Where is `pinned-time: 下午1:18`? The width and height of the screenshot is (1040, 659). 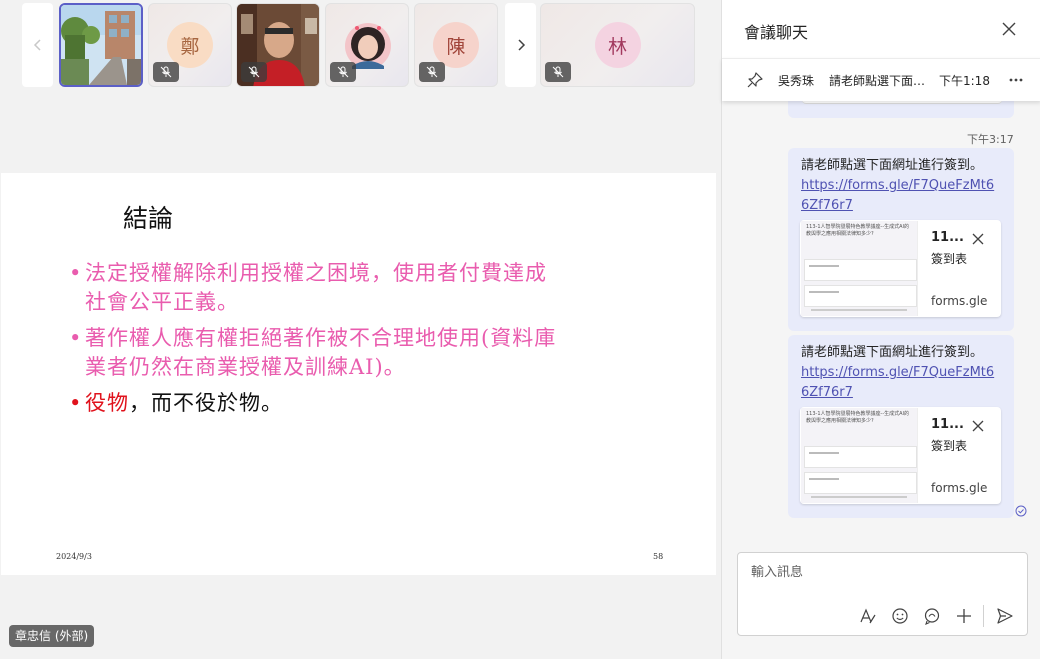 pinned-time: 下午1:18 is located at coordinates (964, 81).